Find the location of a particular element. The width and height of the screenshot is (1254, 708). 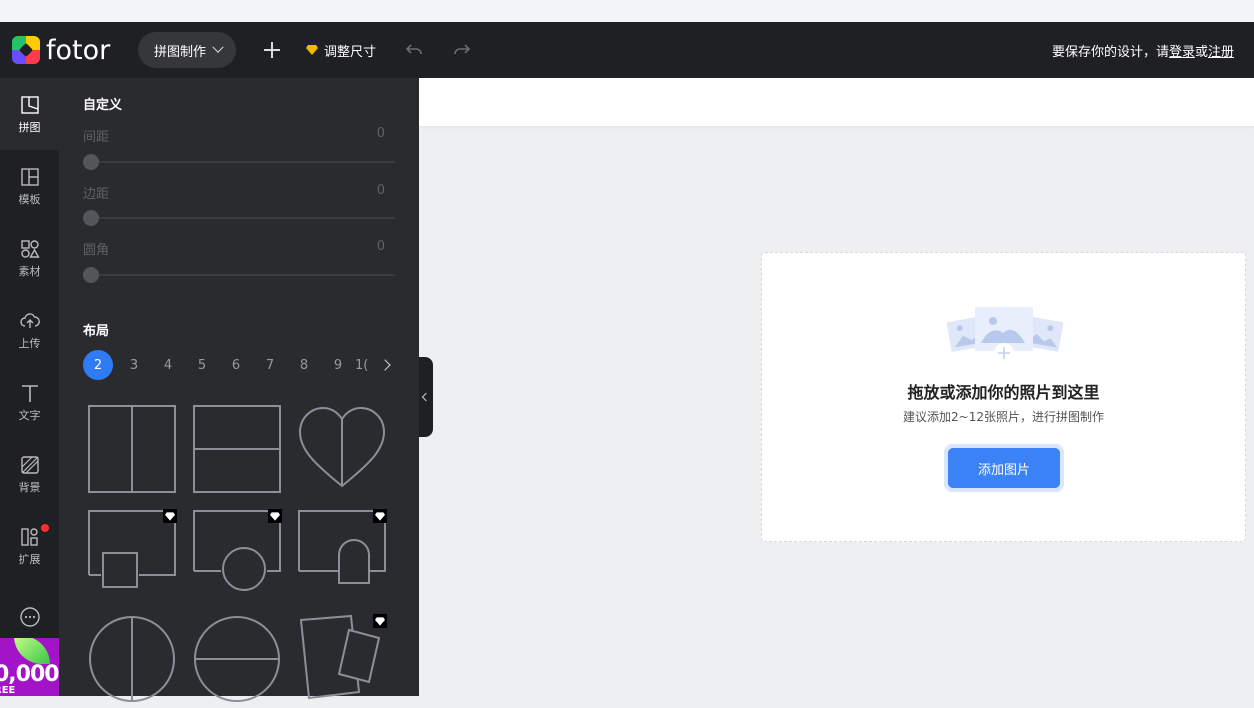

layout-rect-circle is located at coordinates (237, 554).